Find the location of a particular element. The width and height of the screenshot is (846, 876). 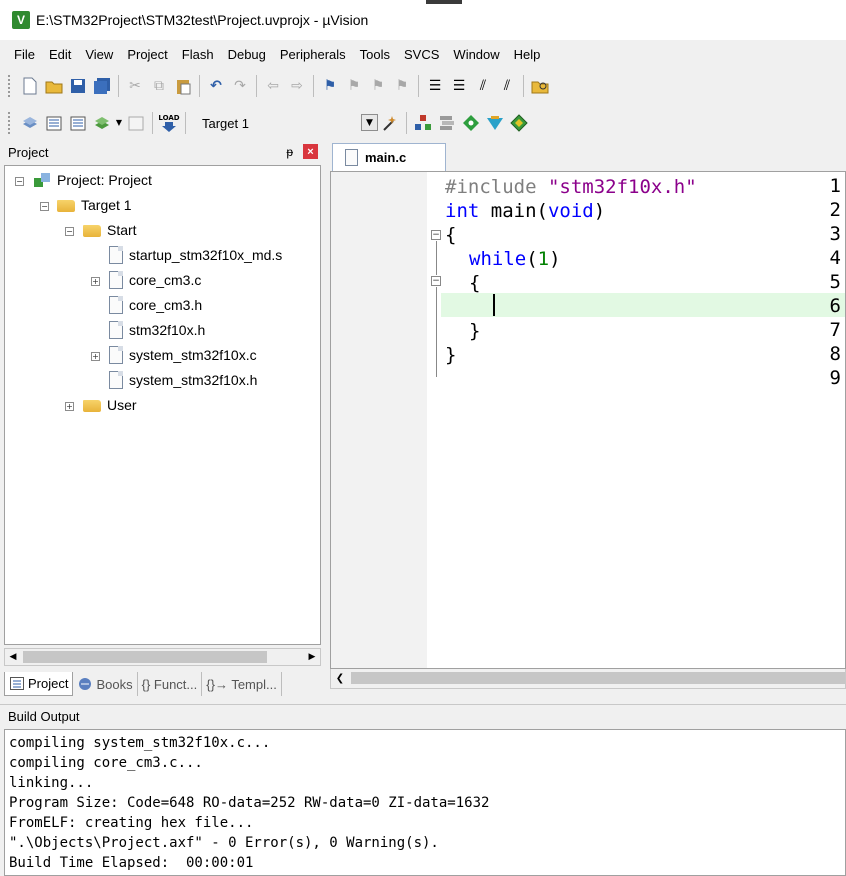

copy-icon: ⧉ is located at coordinates (159, 86).